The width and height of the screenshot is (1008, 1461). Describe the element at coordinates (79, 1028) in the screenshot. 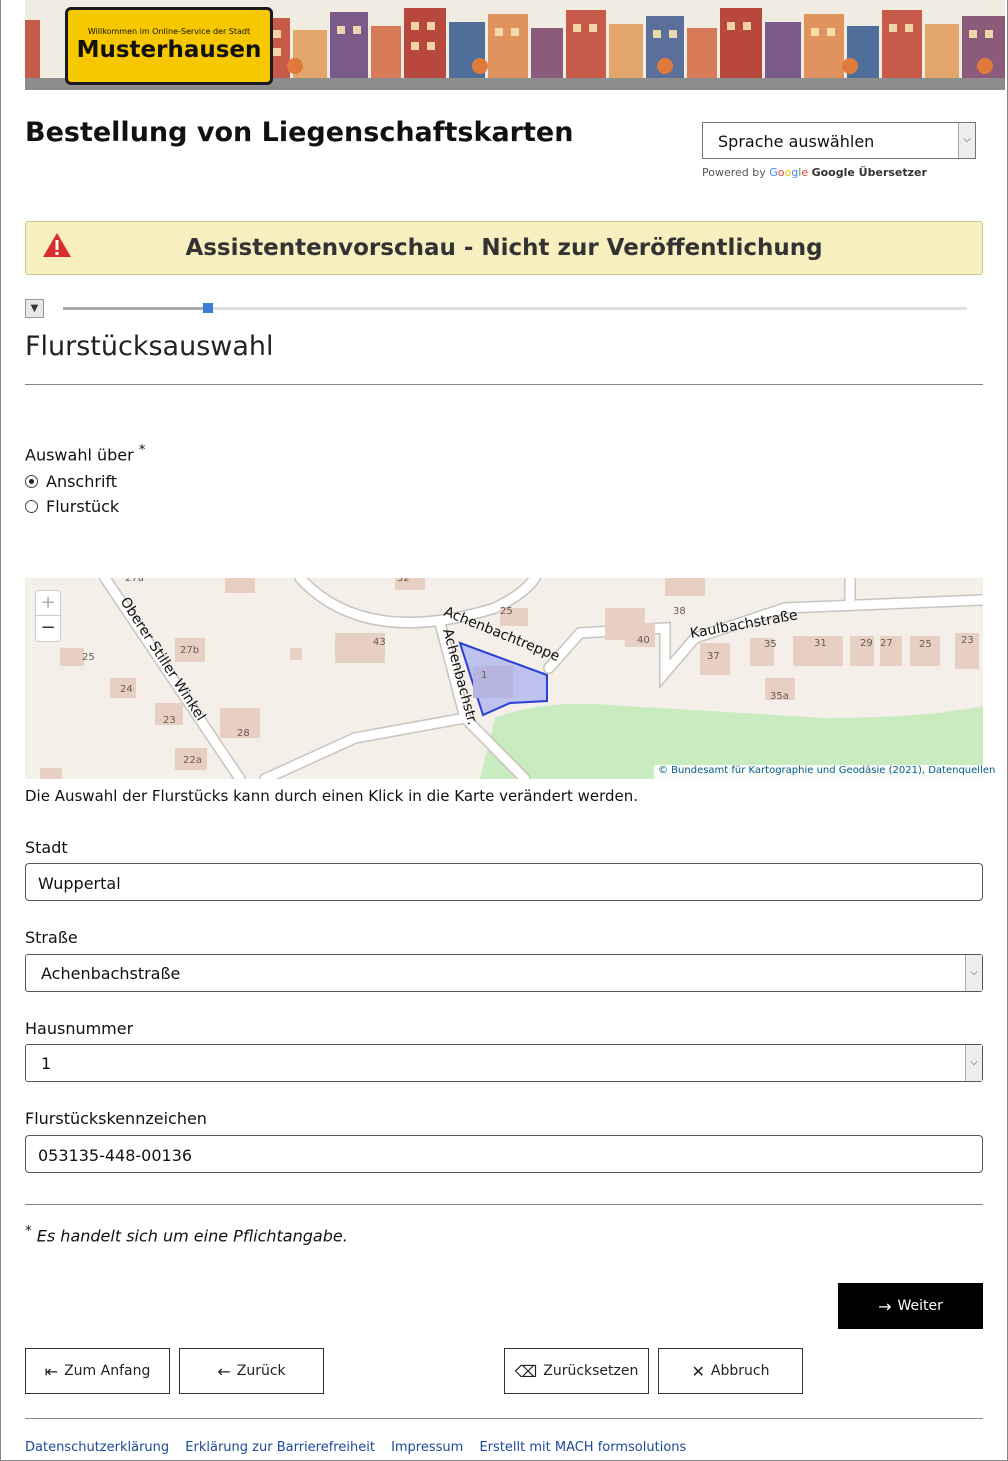

I see `hausnummer-label: Hausnummer` at that location.